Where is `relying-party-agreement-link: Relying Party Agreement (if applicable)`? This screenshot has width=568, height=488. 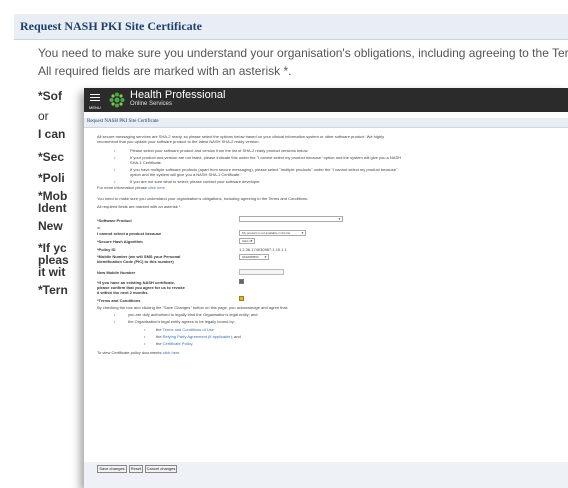 relying-party-agreement-link: Relying Party Agreement (if applicable) is located at coordinates (197, 336).